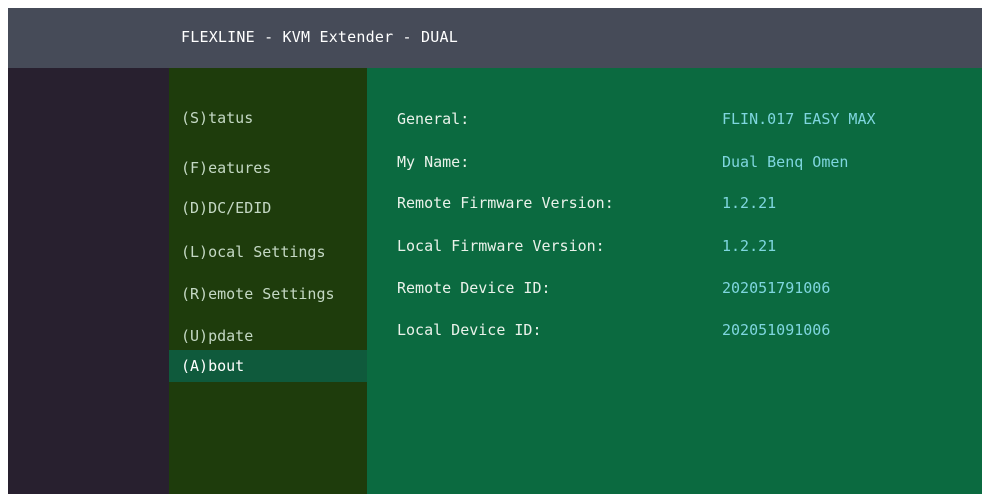 The height and width of the screenshot is (494, 982). What do you see at coordinates (319, 37) in the screenshot?
I see `window-title: FLEXLINE - KVM Extender - DUAL` at bounding box center [319, 37].